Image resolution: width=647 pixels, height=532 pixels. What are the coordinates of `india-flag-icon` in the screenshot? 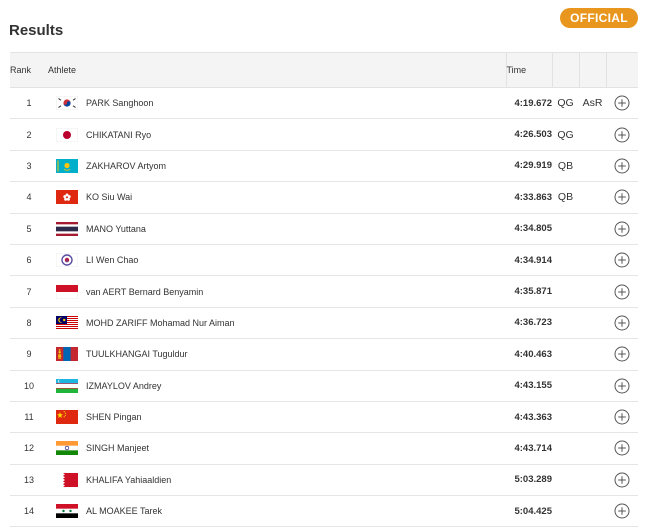 It's located at (67, 448).